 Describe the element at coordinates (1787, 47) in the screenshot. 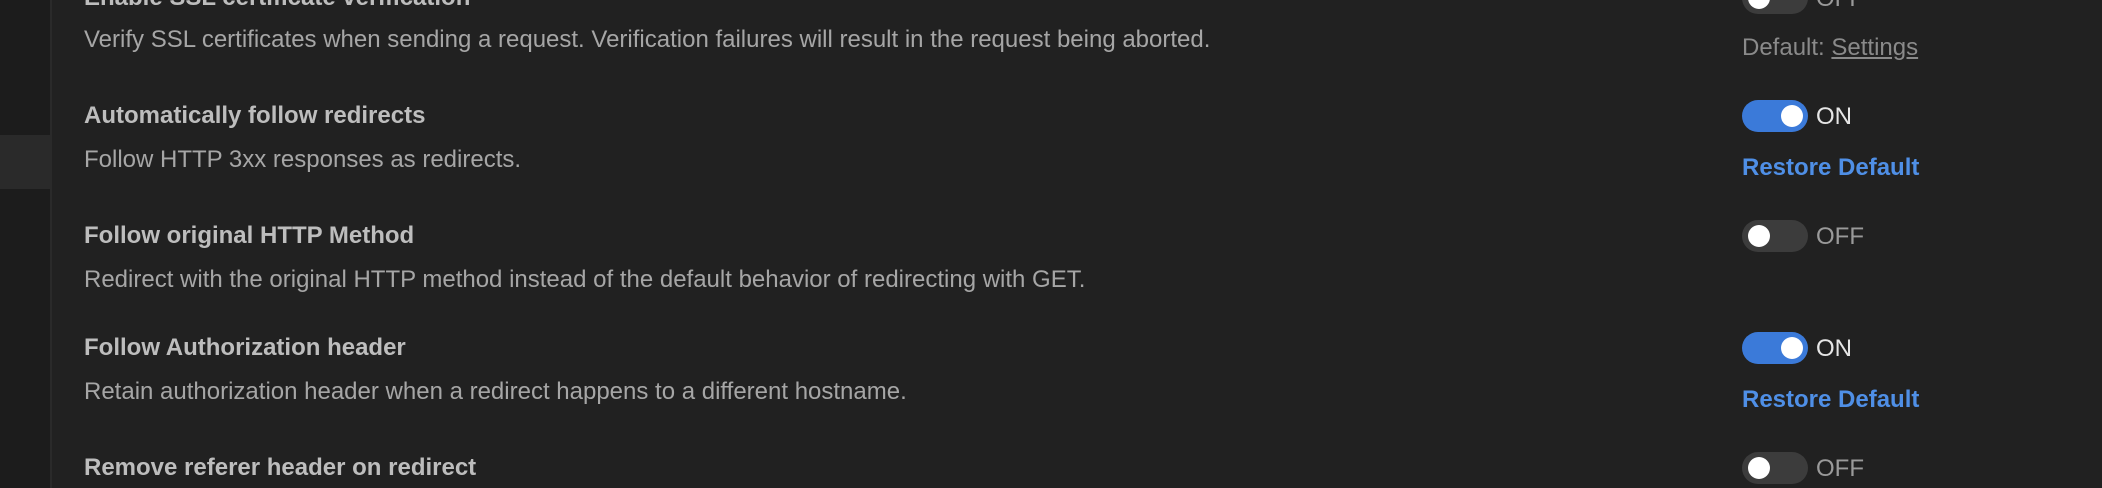

I see `default-prefix: Default:` at that location.